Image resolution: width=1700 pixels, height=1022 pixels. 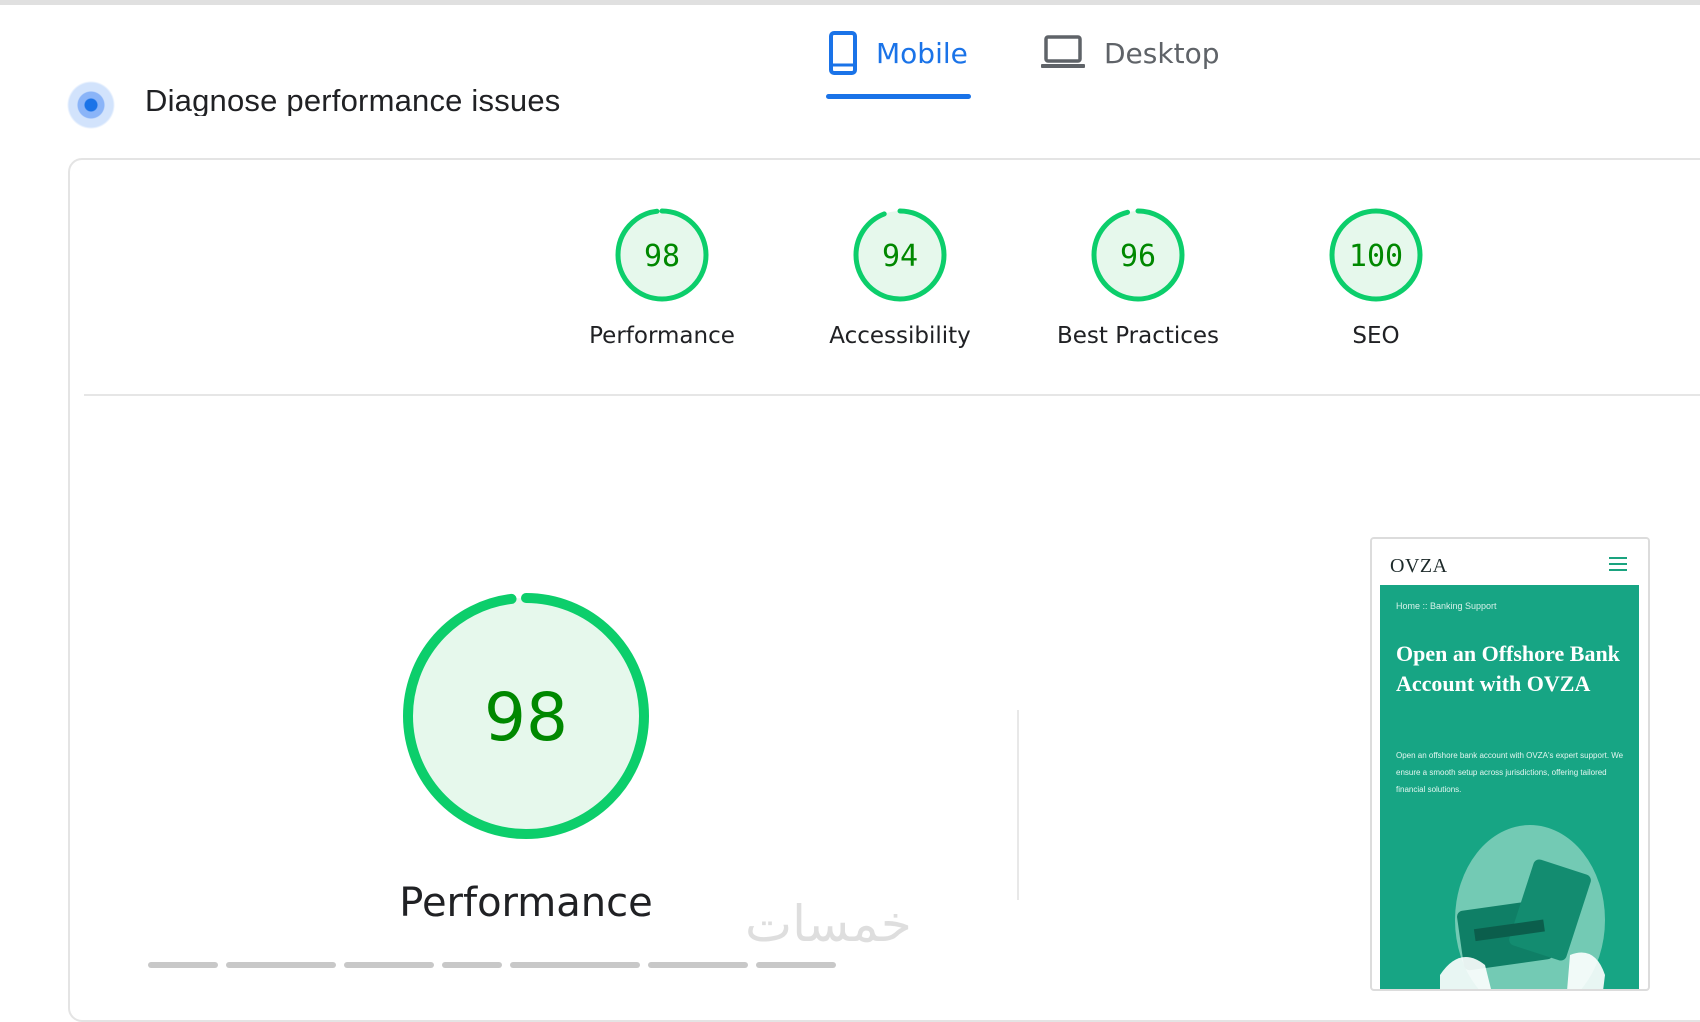 I want to click on gauge-best-practices: 96 Best Practices, so click(x=1138, y=277).